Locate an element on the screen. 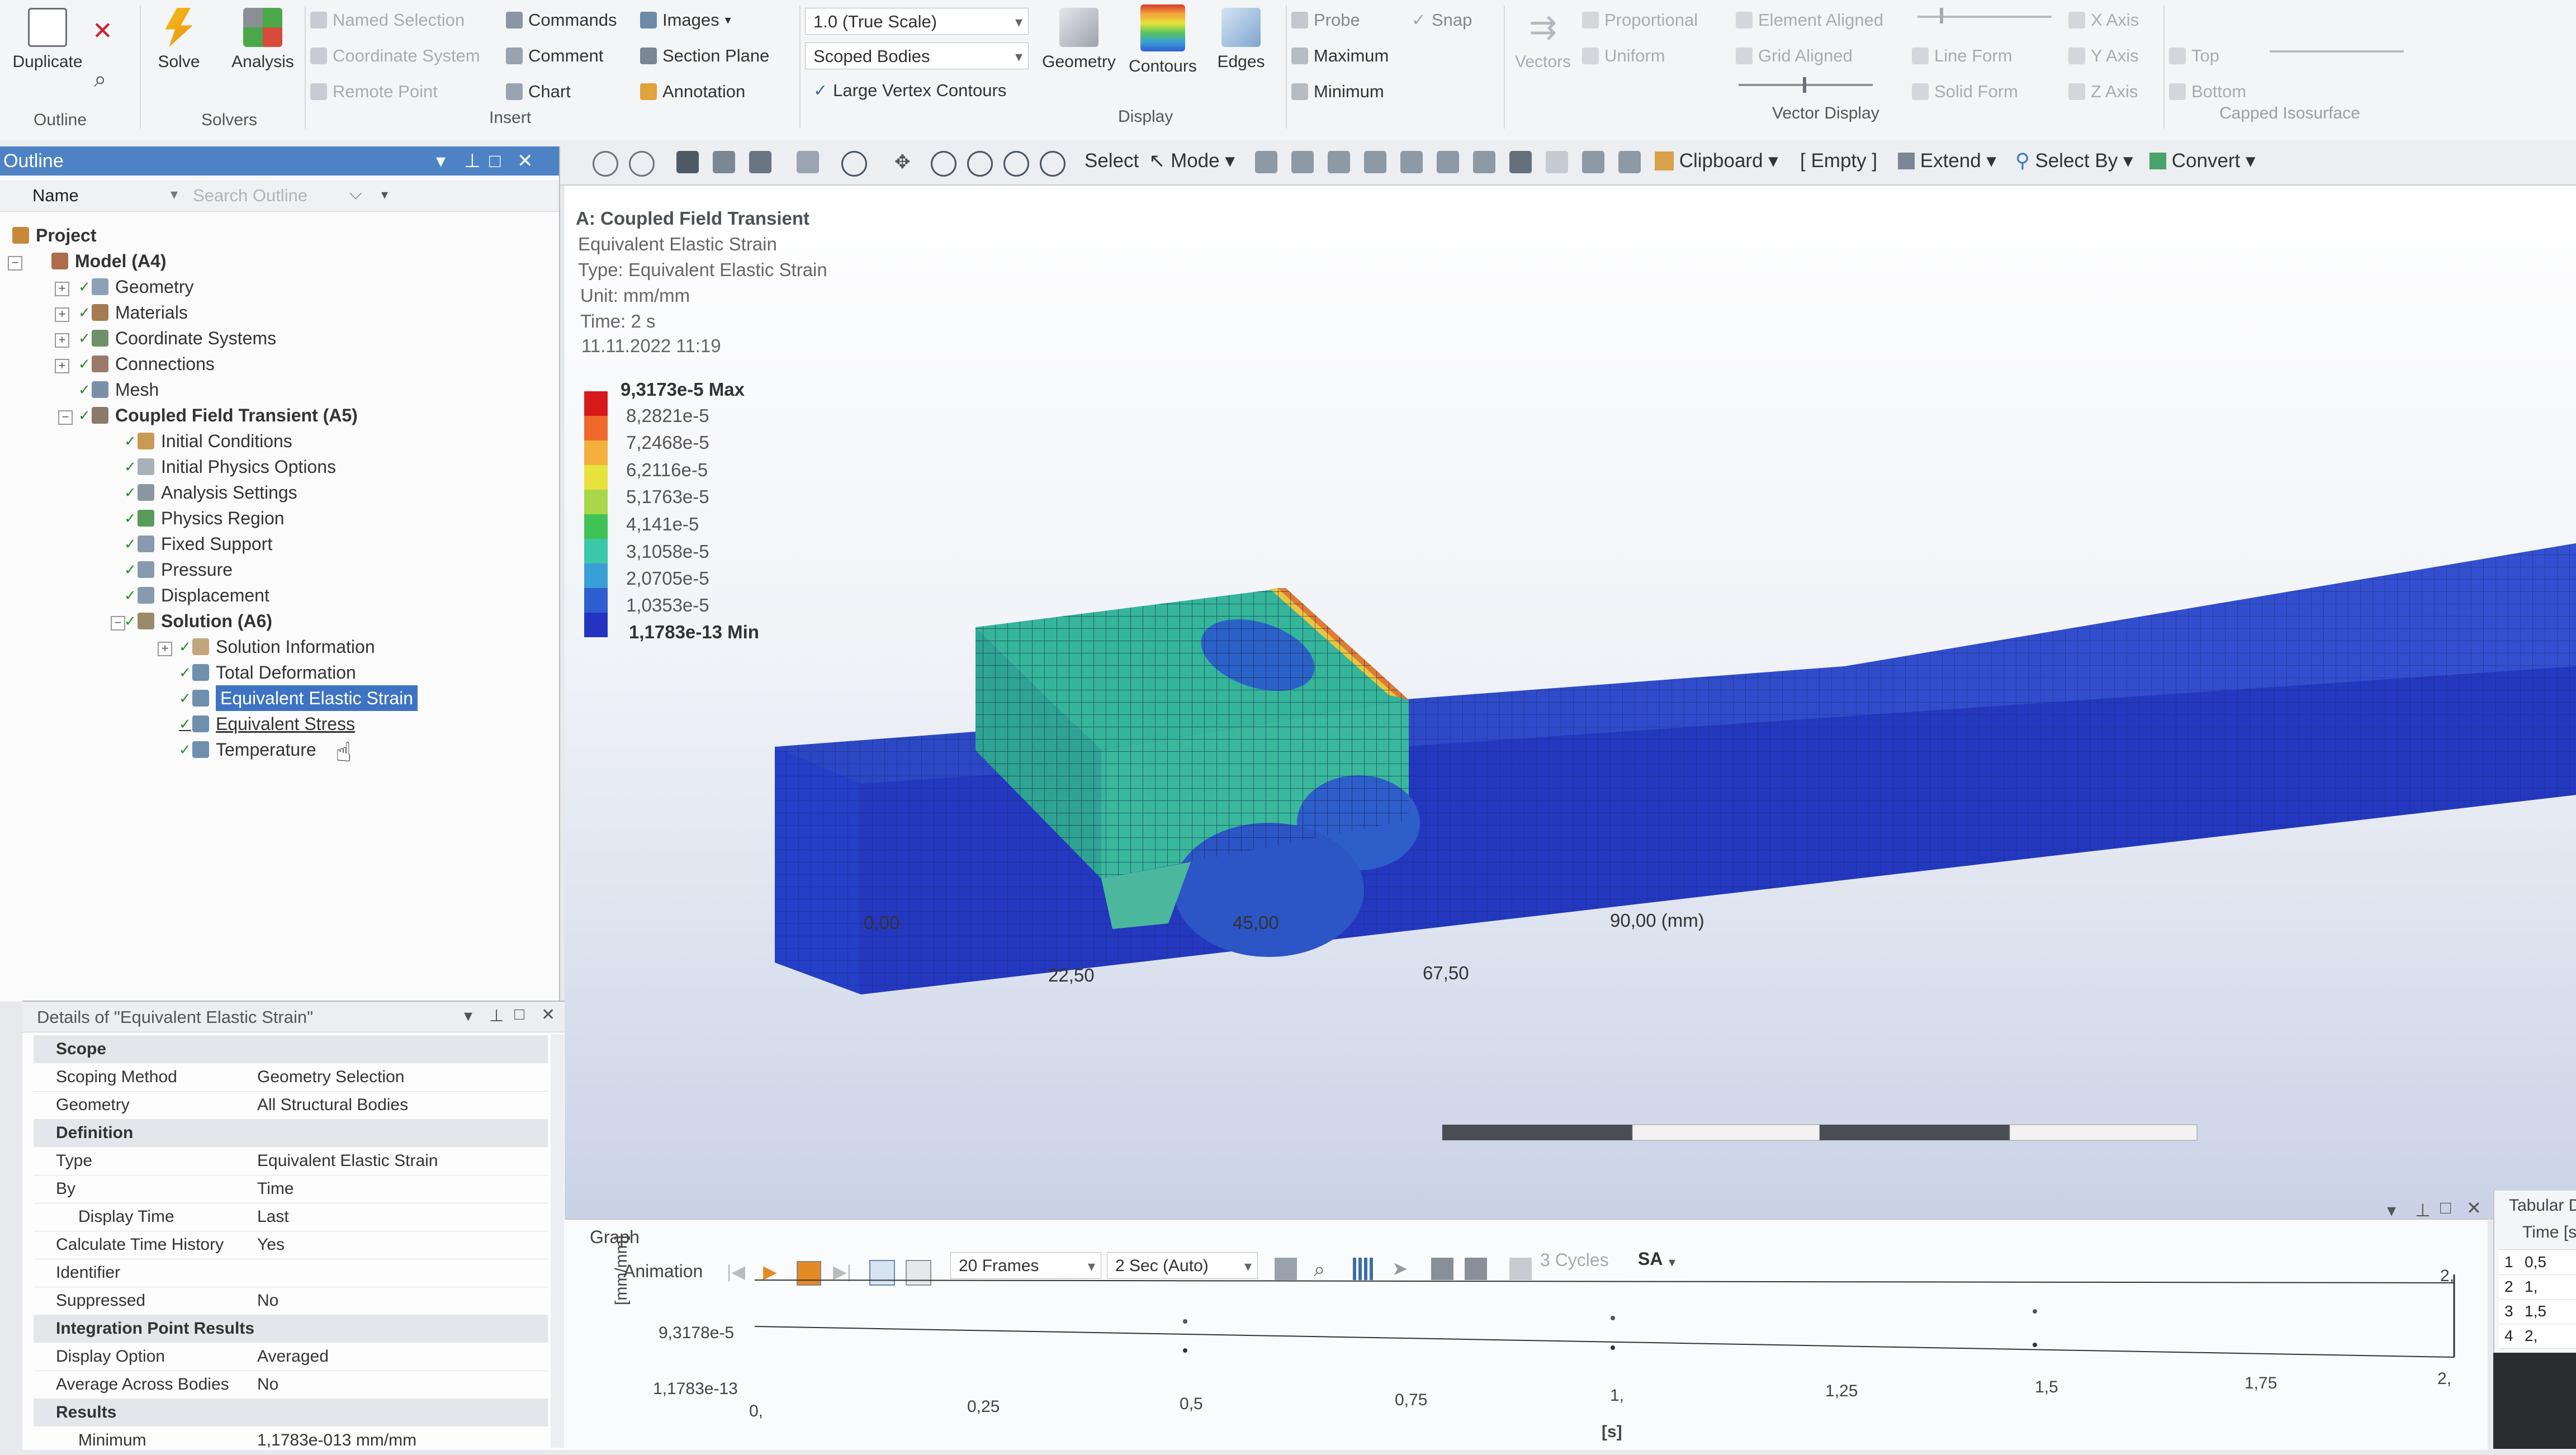 The image size is (2576, 1455). convert-dropdown: Convert ▾ is located at coordinates (2202, 161).